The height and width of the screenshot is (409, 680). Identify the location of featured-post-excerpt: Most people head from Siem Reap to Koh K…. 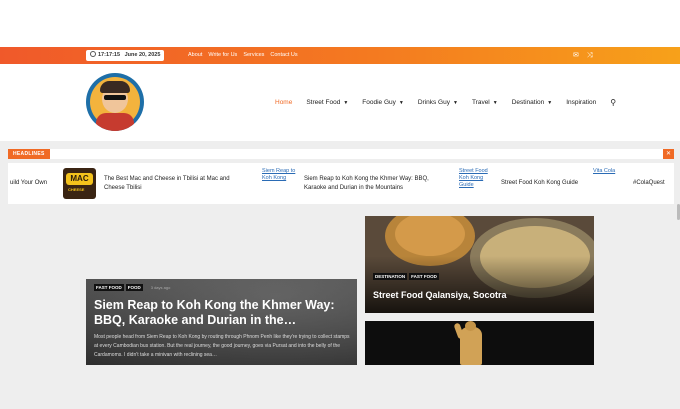
(222, 346).